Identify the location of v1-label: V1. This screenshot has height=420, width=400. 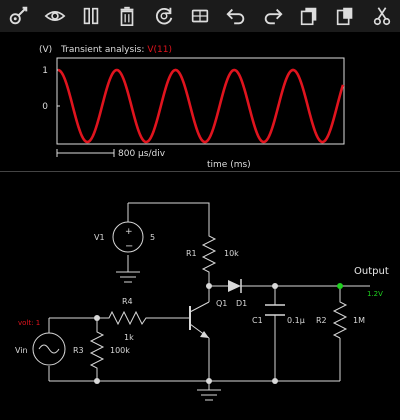
(99, 237).